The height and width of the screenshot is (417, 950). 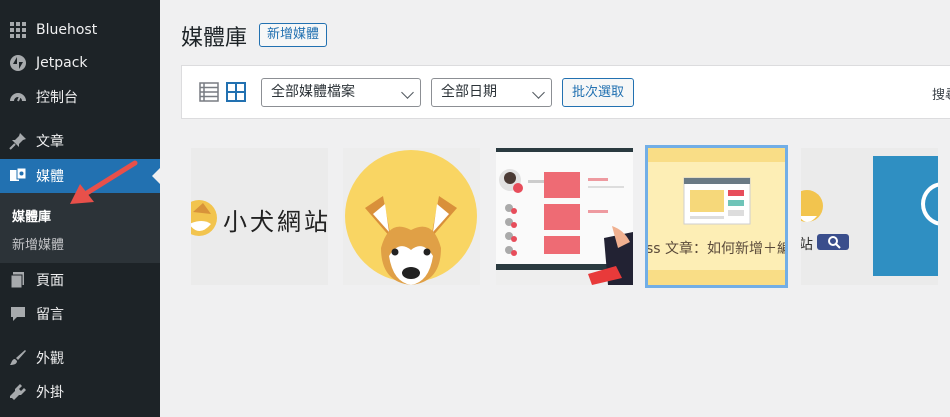 I want to click on sidebar-item-appearance: 外觀, so click(x=80, y=358).